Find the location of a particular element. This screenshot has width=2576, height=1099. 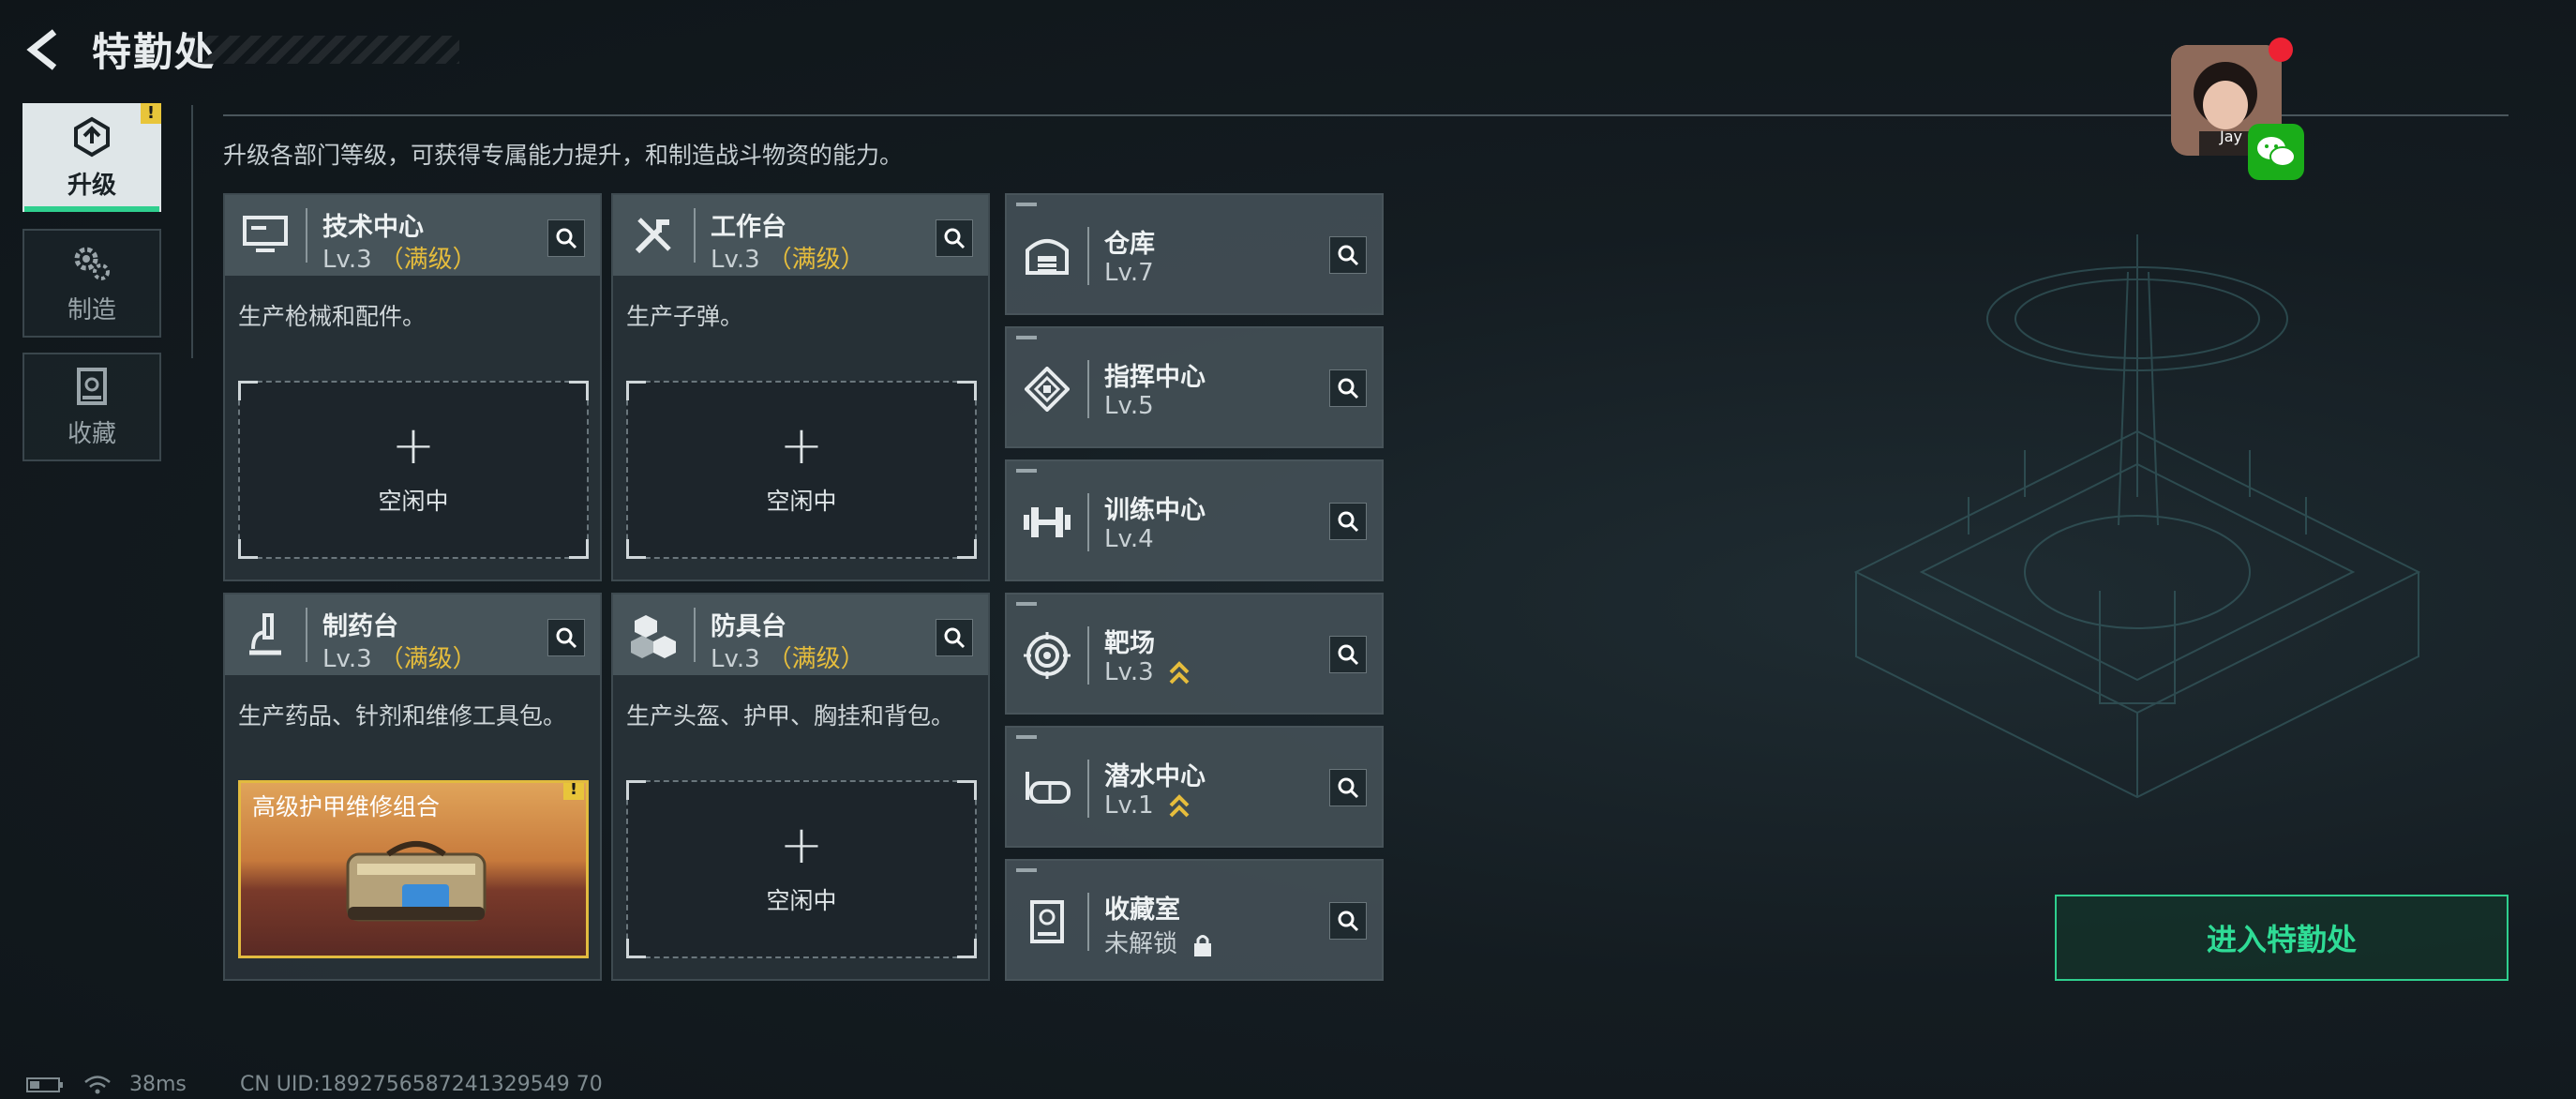

room-card-training-center: 训练中心 Lv.4 is located at coordinates (1195, 520).